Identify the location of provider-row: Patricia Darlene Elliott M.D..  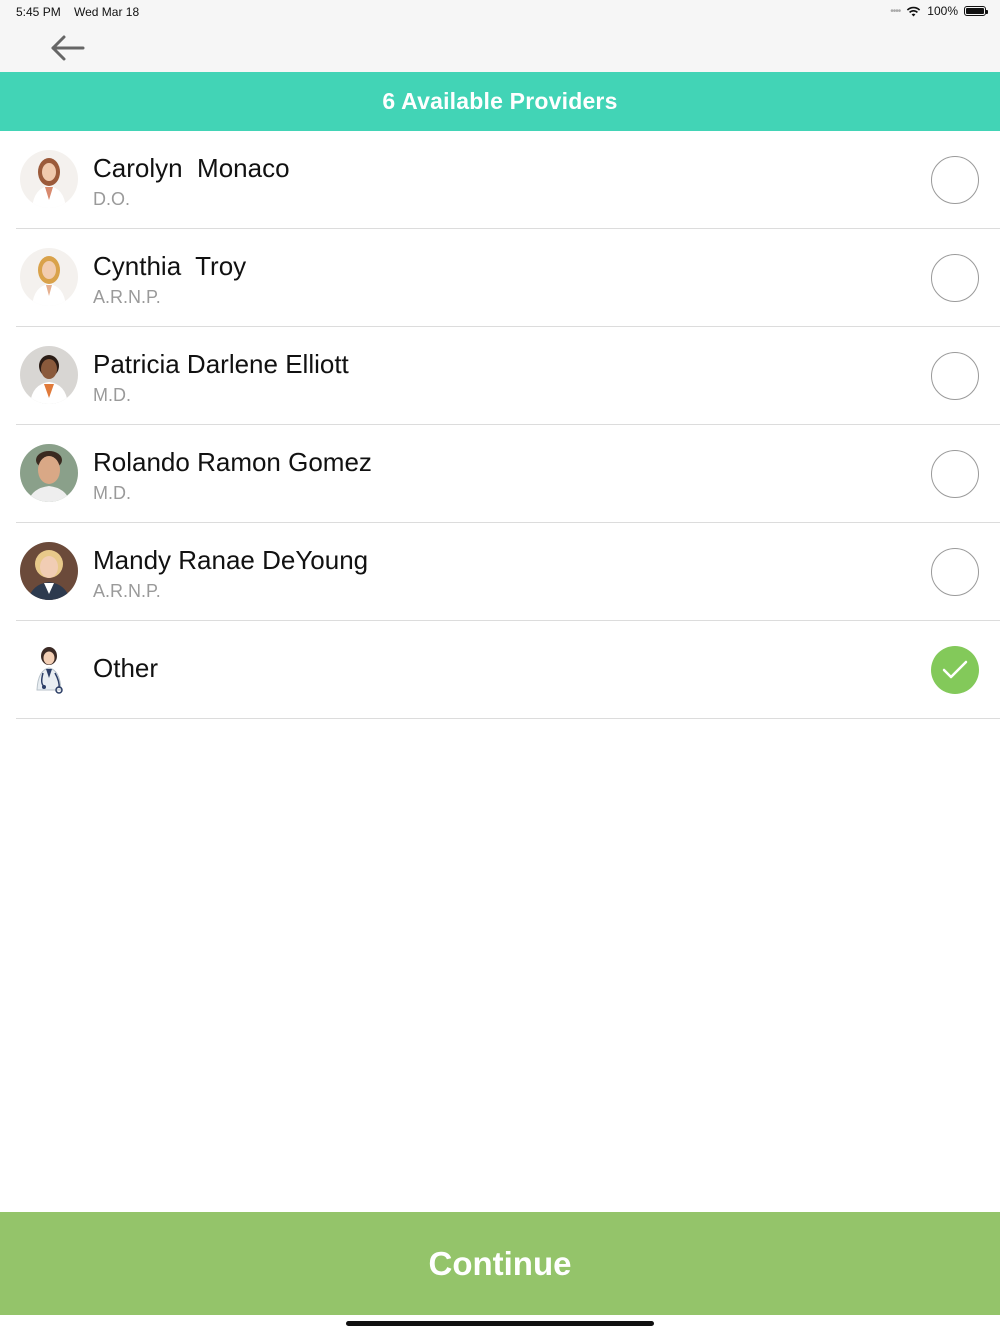
(508, 376).